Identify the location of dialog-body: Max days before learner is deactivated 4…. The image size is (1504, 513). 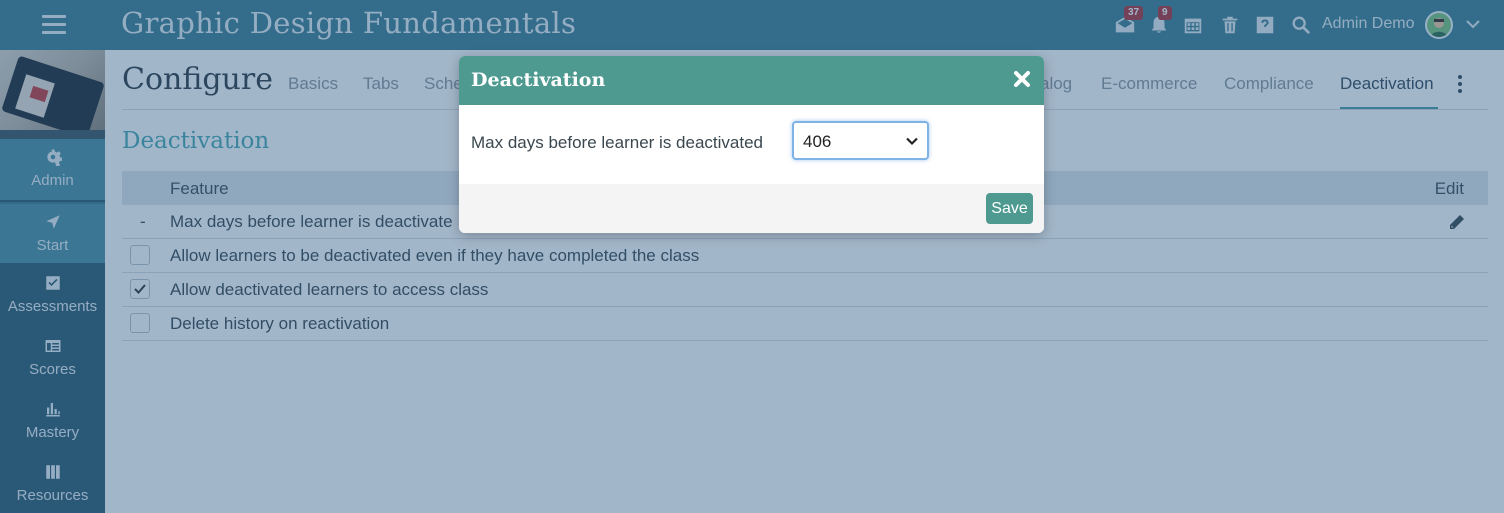
(751, 144).